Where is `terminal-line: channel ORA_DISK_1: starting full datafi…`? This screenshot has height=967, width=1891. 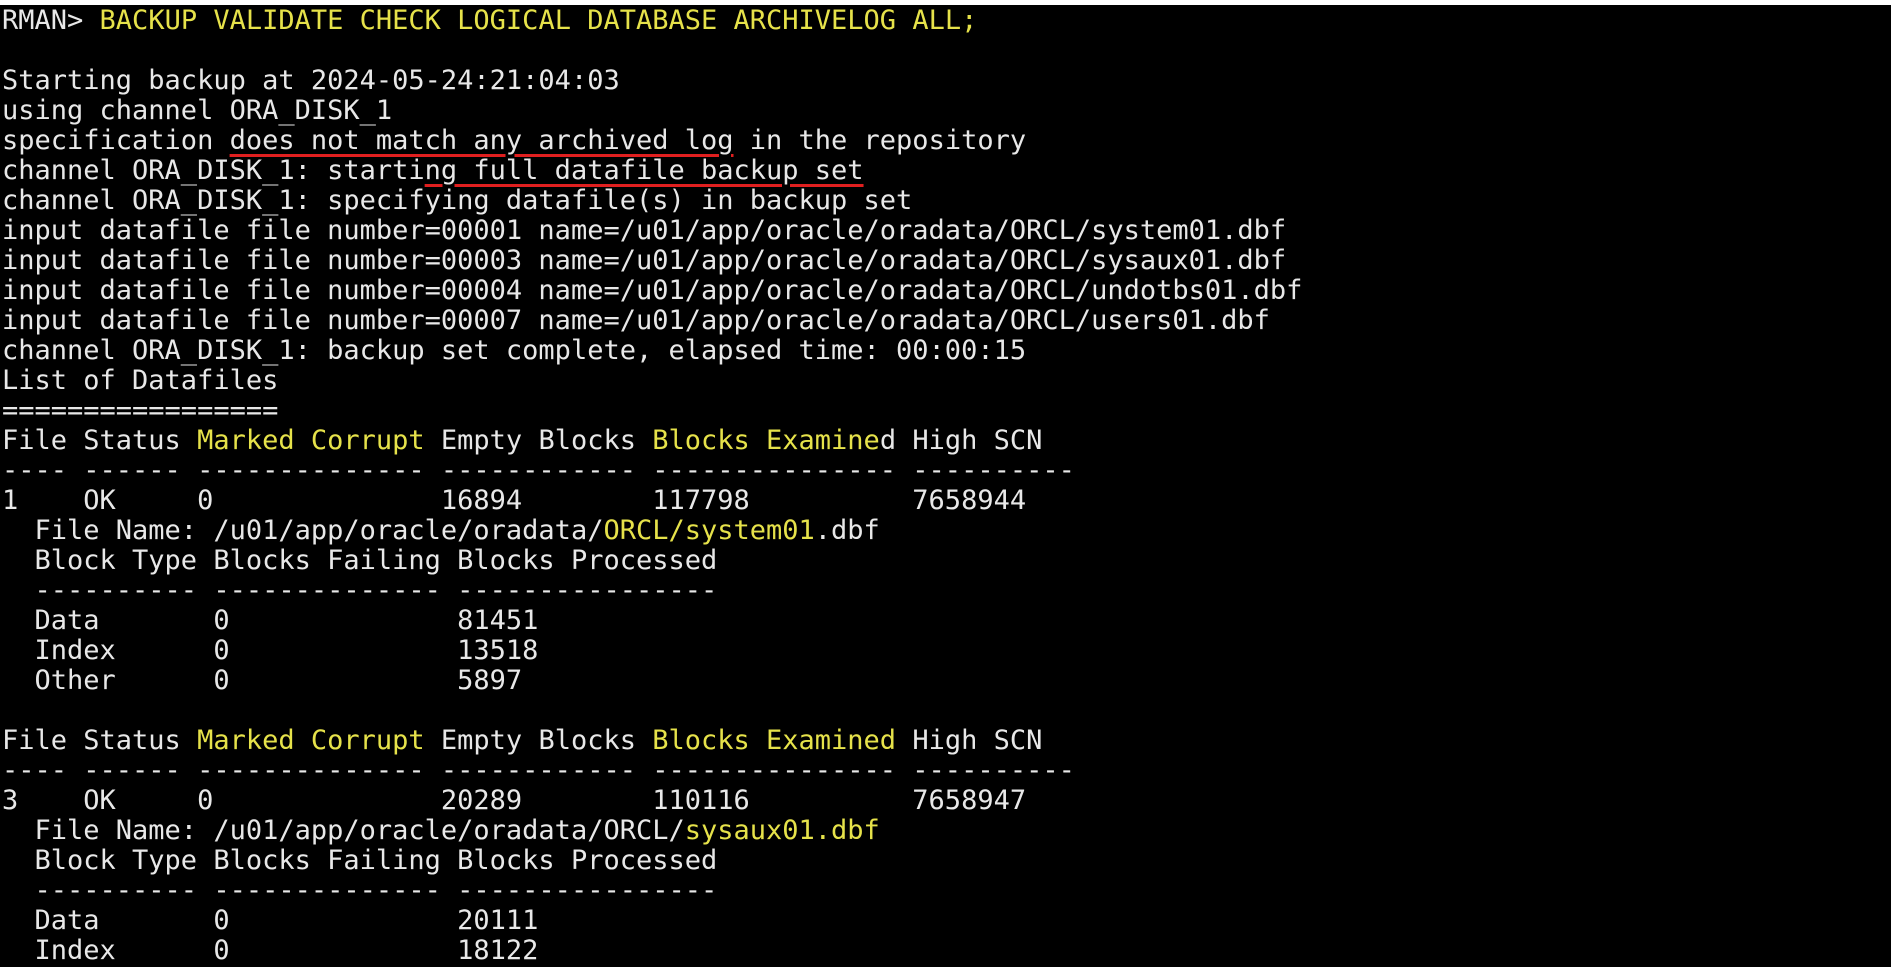 terminal-line: channel ORA_DISK_1: starting full datafi… is located at coordinates (652, 171).